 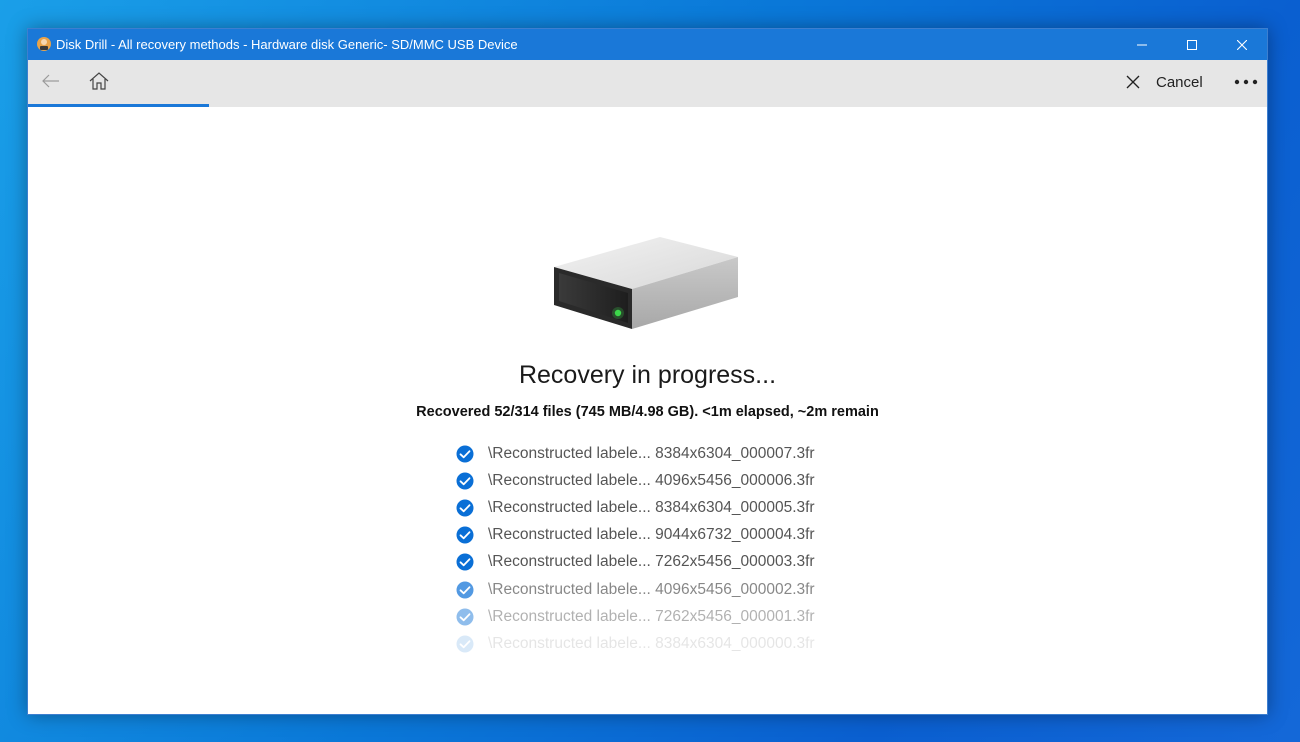 What do you see at coordinates (645, 285) in the screenshot?
I see `hard-drive-icon` at bounding box center [645, 285].